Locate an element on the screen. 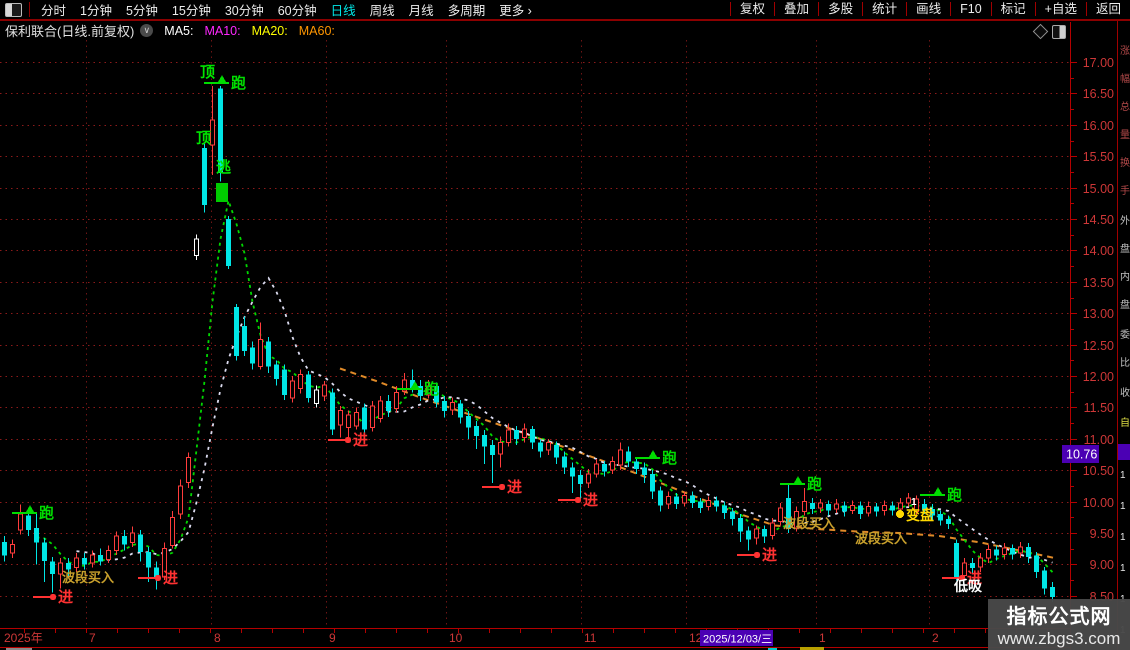  current-price-badge: 10.76 is located at coordinates (1080, 453).